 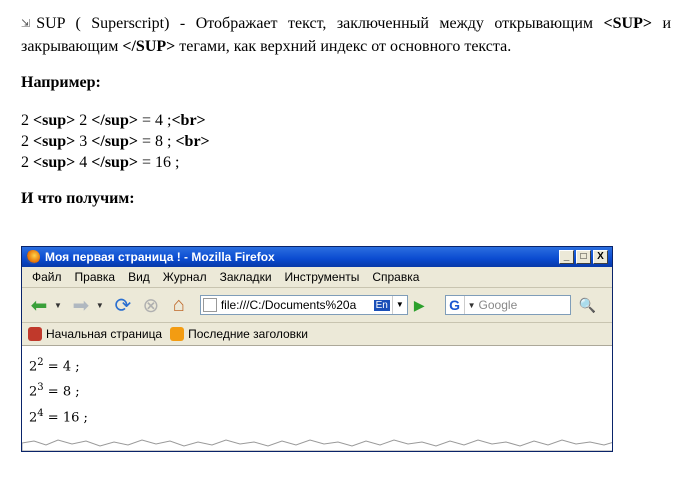 What do you see at coordinates (381, 305) in the screenshot?
I see `language-indicator: En` at bounding box center [381, 305].